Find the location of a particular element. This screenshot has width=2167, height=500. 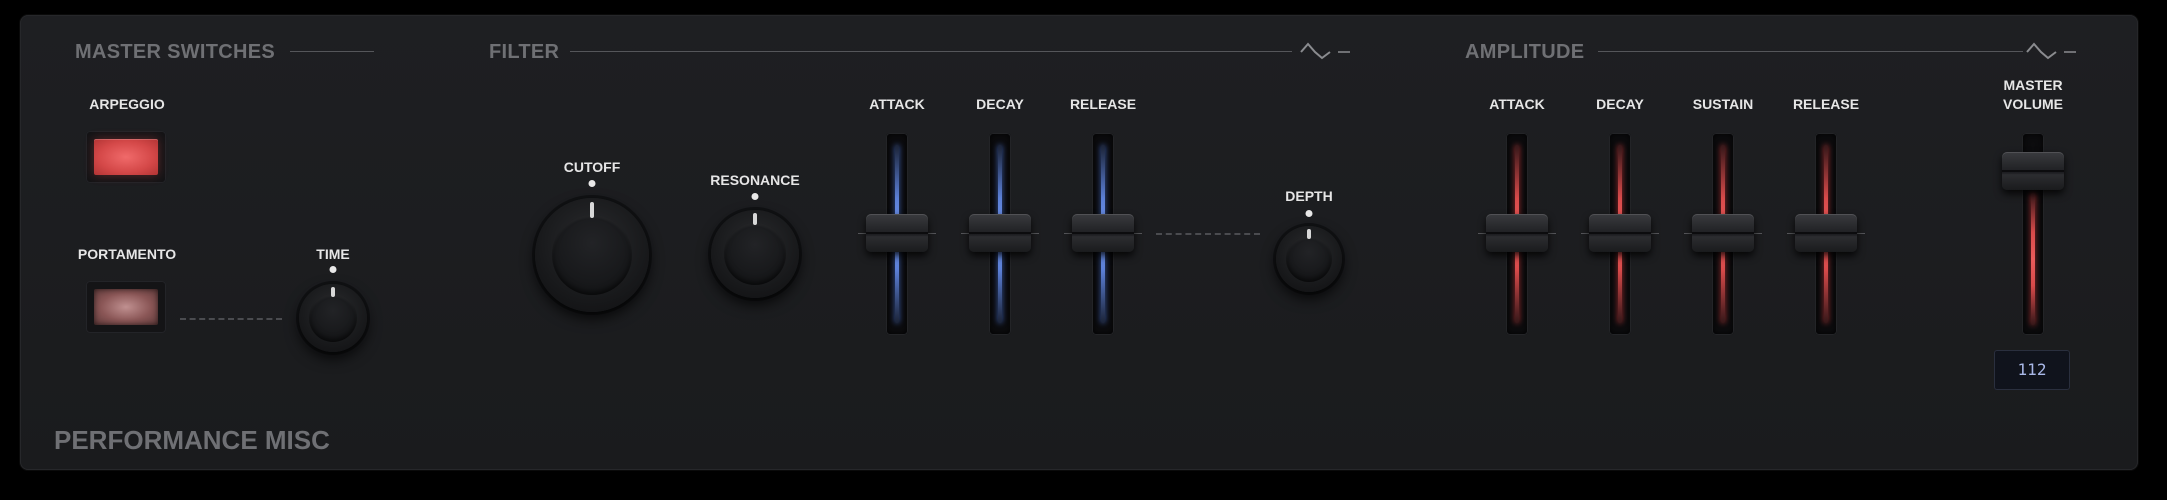

portamento-label: PORTAMENTO is located at coordinates (127, 254).